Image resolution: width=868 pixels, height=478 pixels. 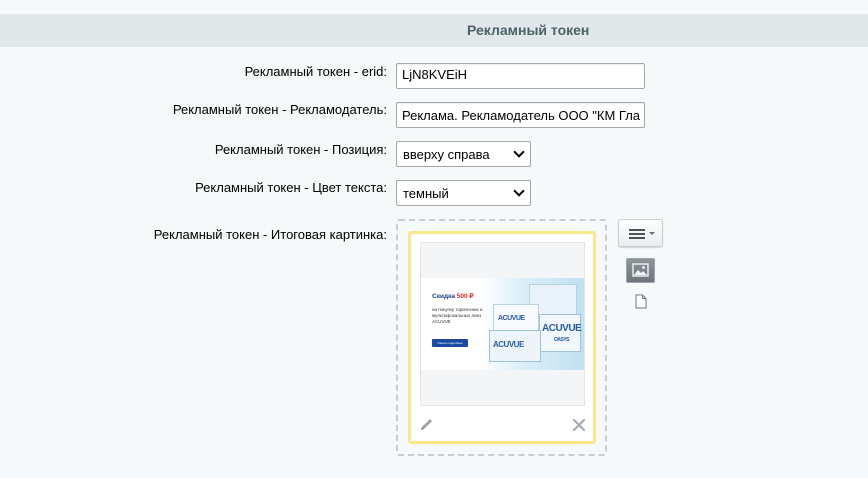 I want to click on text-color-label: Рекламный токен - Цвет текста:, so click(x=291, y=187).